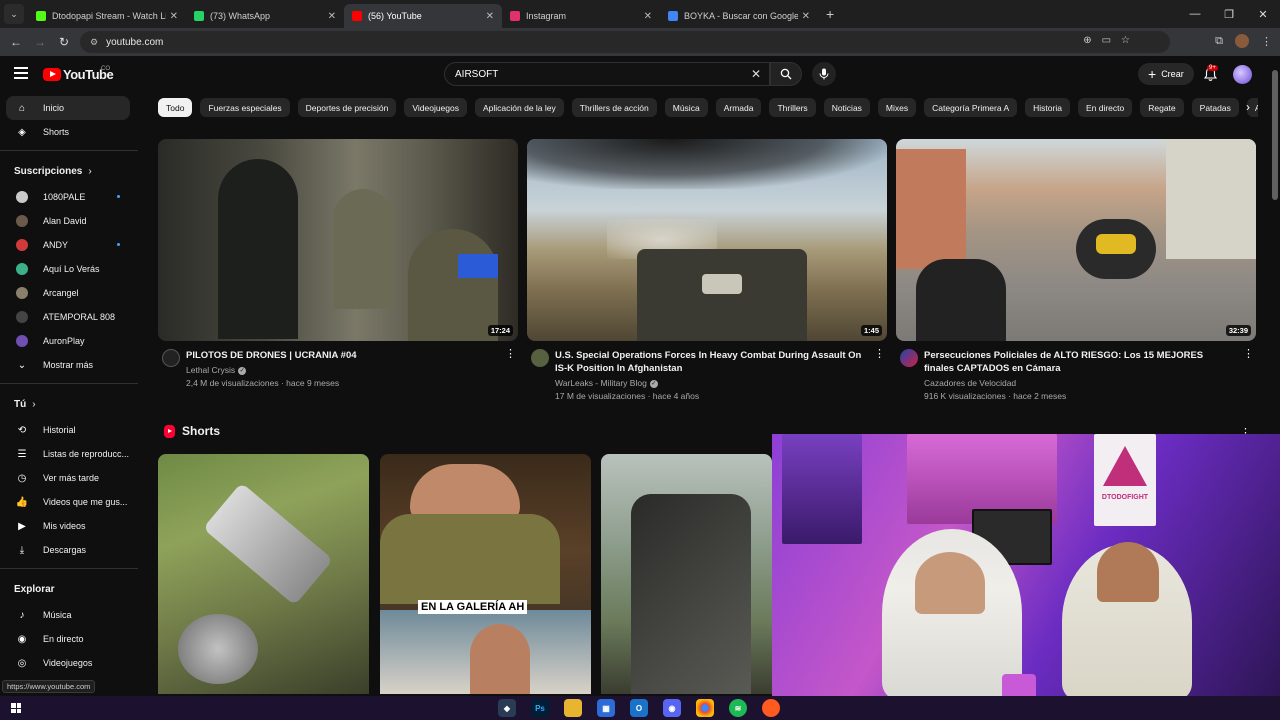  Describe the element at coordinates (69, 615) in the screenshot. I see `sidebar-item-music: ♪ Música` at that location.